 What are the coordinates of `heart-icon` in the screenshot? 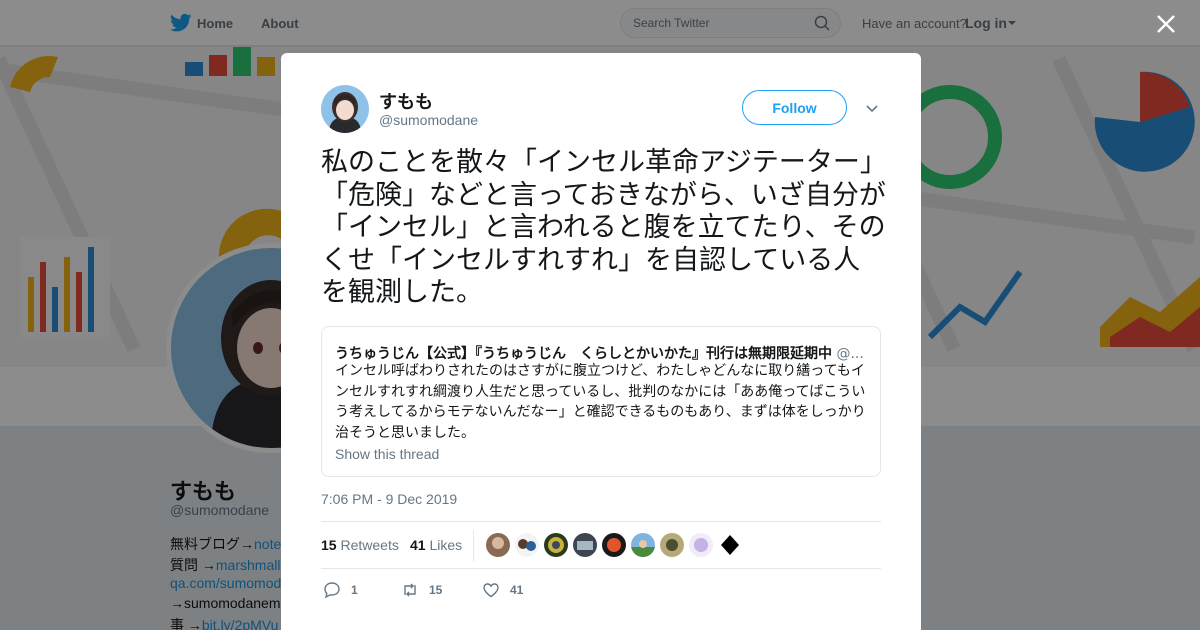 It's located at (491, 590).